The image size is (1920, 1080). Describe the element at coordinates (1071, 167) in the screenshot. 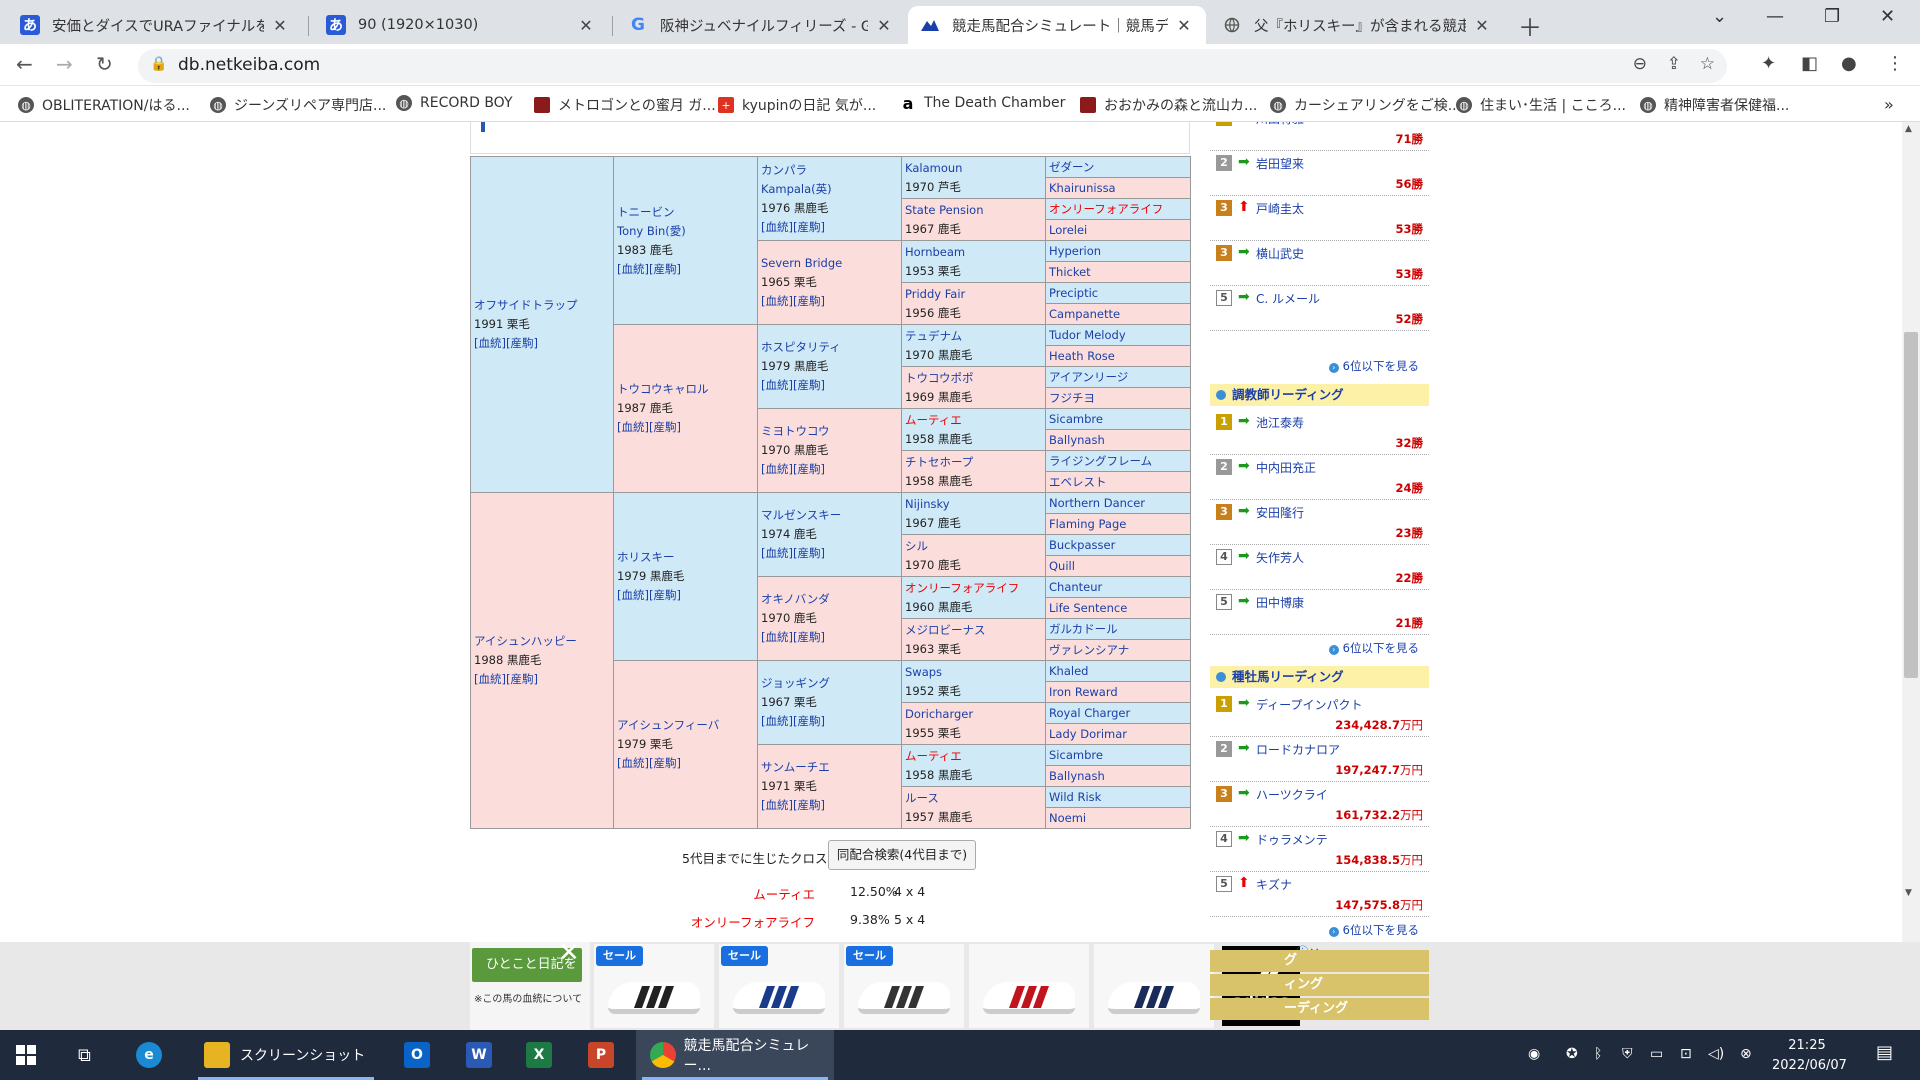

I see `horse-name-link: ゼダーン` at that location.